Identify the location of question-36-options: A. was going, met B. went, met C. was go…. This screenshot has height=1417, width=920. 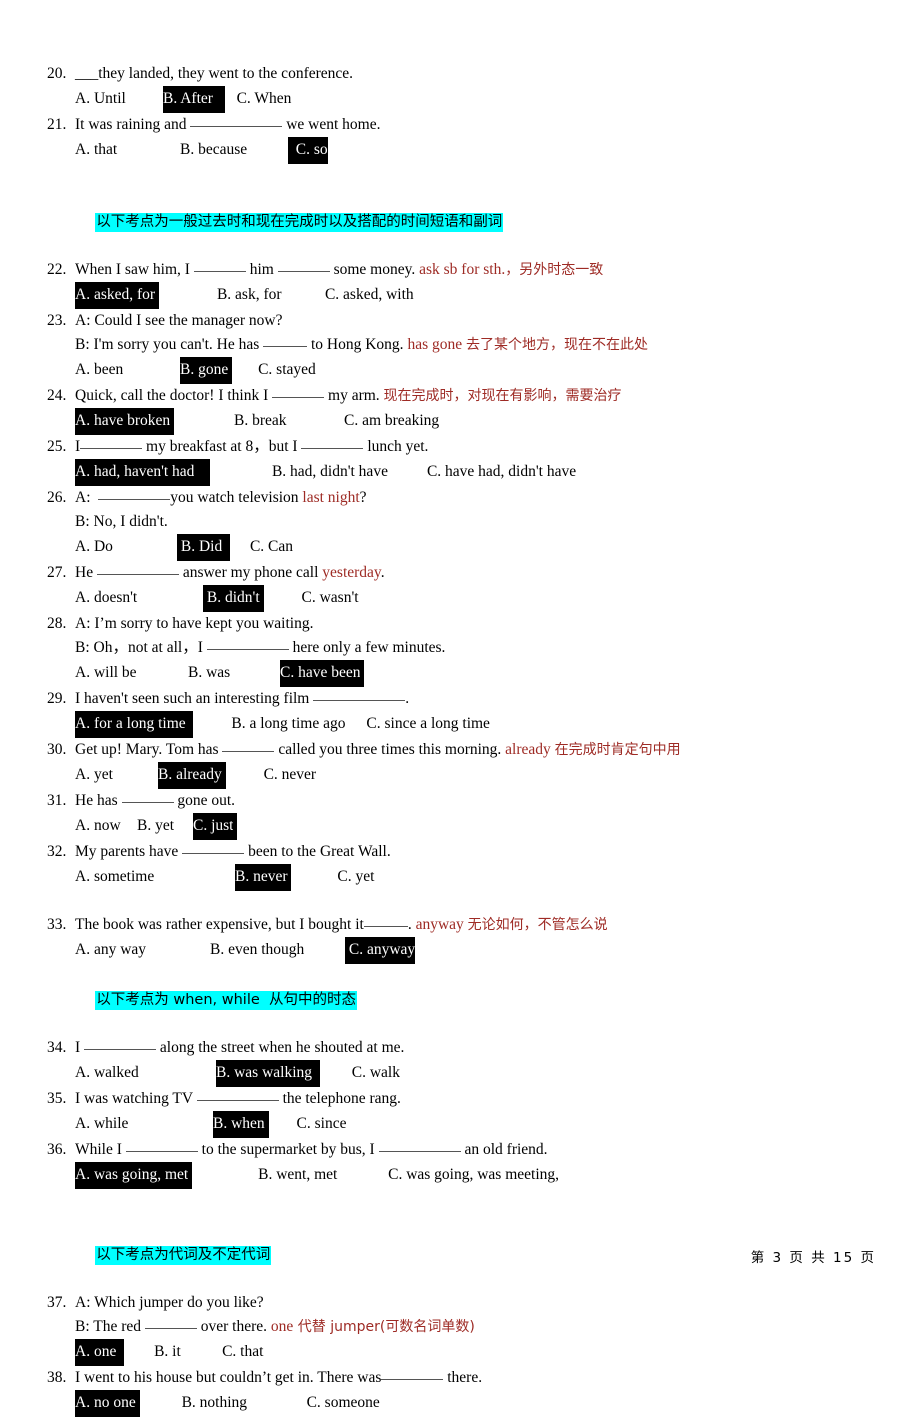
(476, 1175).